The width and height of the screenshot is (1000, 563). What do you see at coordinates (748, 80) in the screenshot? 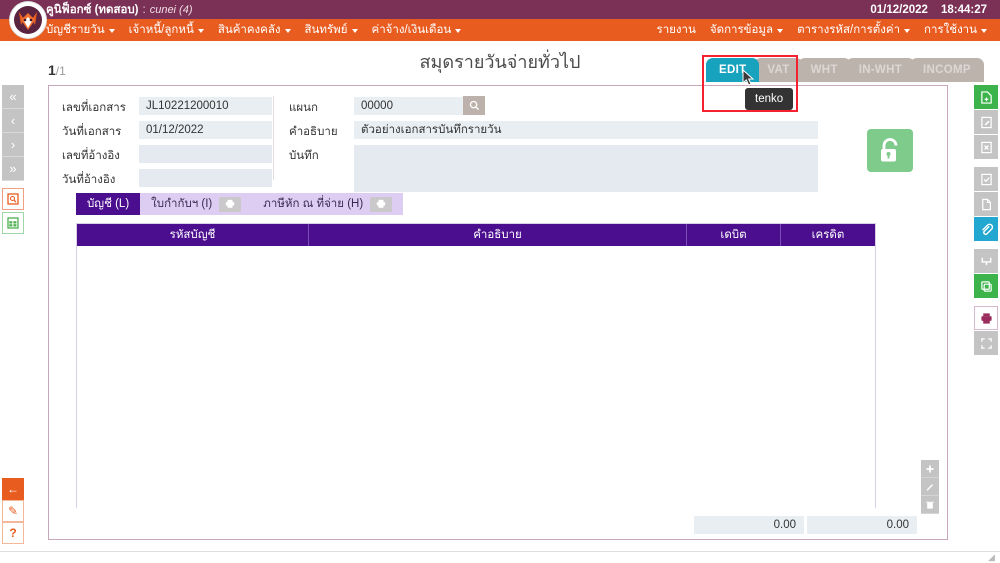
I see `mouse-cursor` at bounding box center [748, 80].